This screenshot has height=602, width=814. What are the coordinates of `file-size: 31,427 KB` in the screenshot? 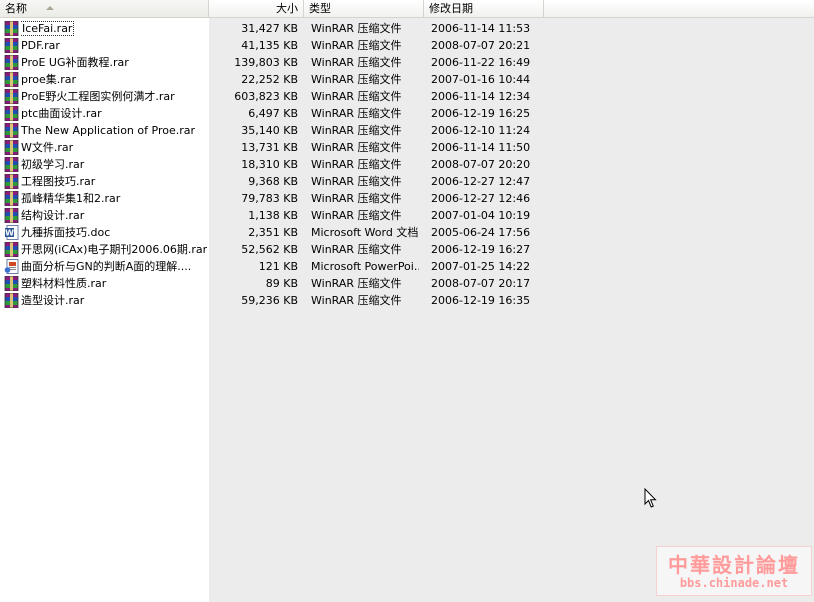 It's located at (269, 28).